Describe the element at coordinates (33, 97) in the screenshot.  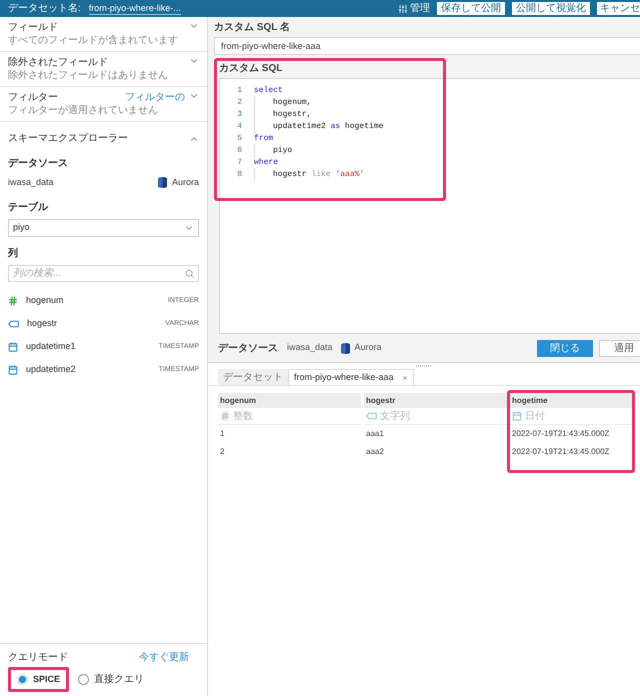
I see `section-title: フィルター` at that location.